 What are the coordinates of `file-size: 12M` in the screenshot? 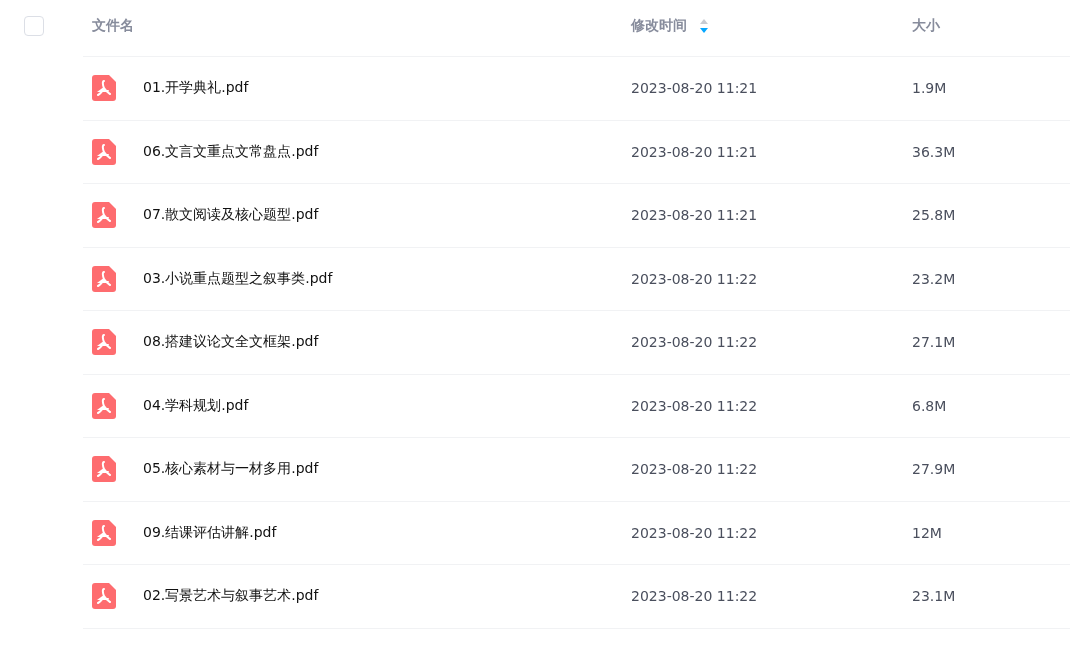 It's located at (927, 532).